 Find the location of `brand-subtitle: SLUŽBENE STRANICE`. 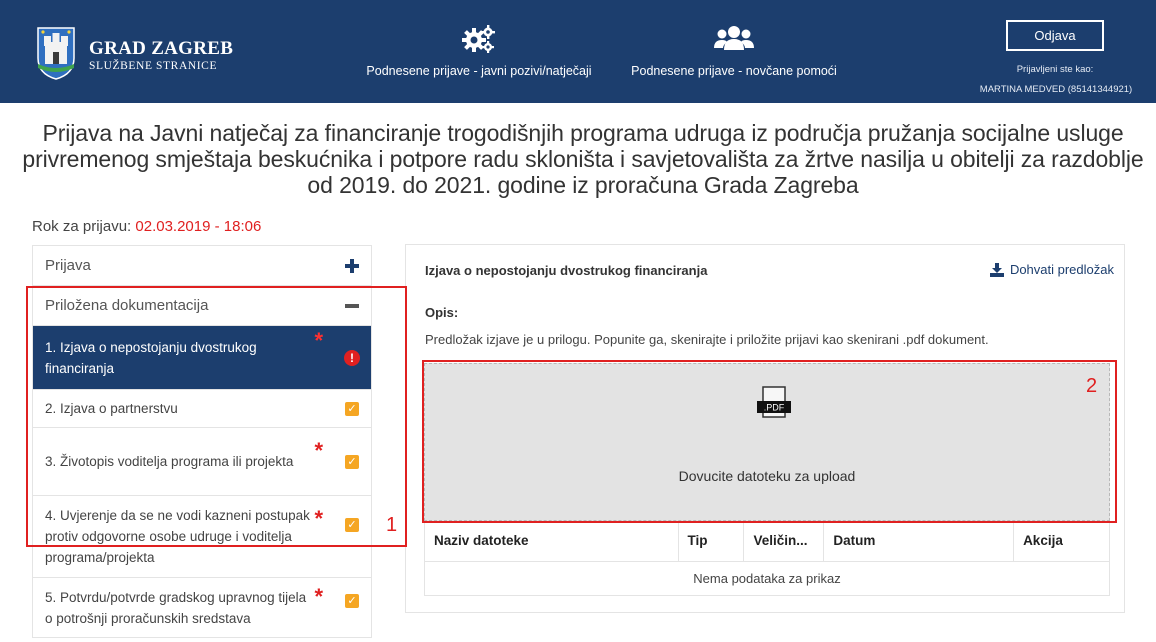

brand-subtitle: SLUŽBENE STRANICE is located at coordinates (153, 66).